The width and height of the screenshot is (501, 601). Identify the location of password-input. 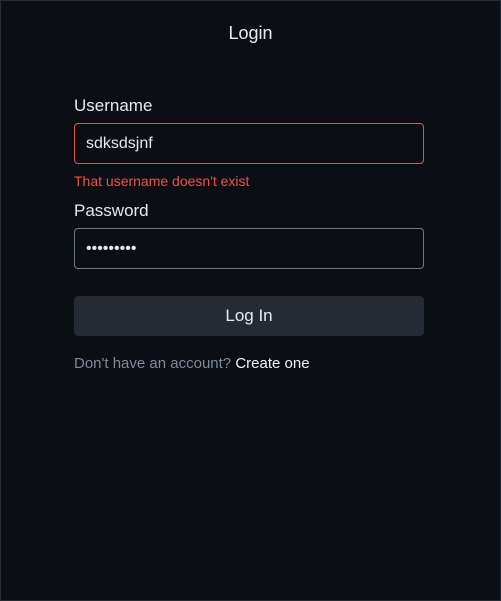
(249, 248).